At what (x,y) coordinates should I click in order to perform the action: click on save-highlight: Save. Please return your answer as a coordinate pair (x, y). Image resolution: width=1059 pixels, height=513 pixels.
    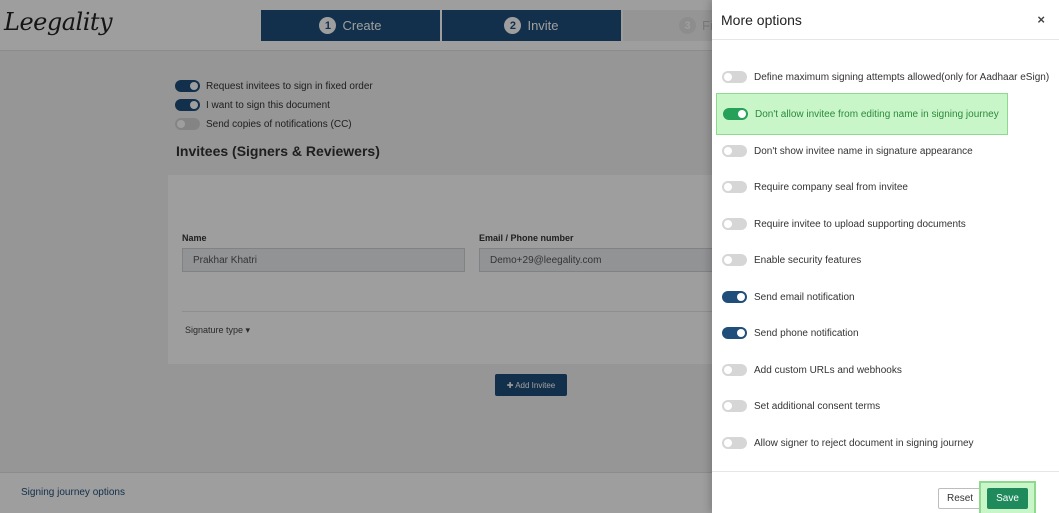
    Looking at the image, I should click on (1007, 497).